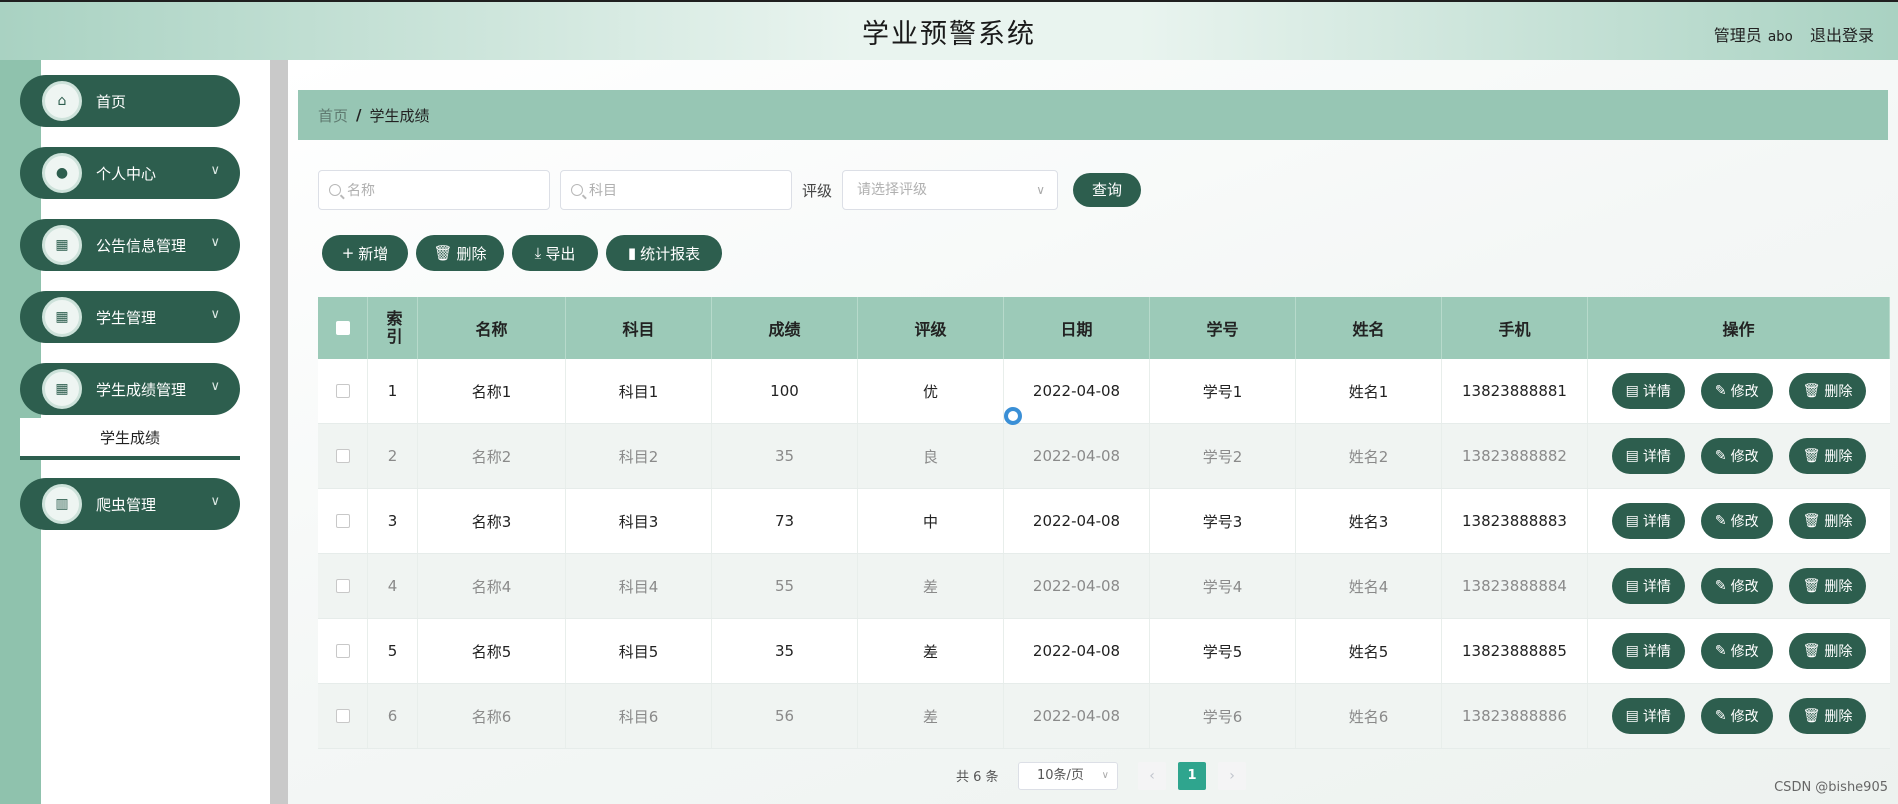 Image resolution: width=1898 pixels, height=804 pixels. Describe the element at coordinates (785, 328) in the screenshot. I see `header-score: 成绩` at that location.